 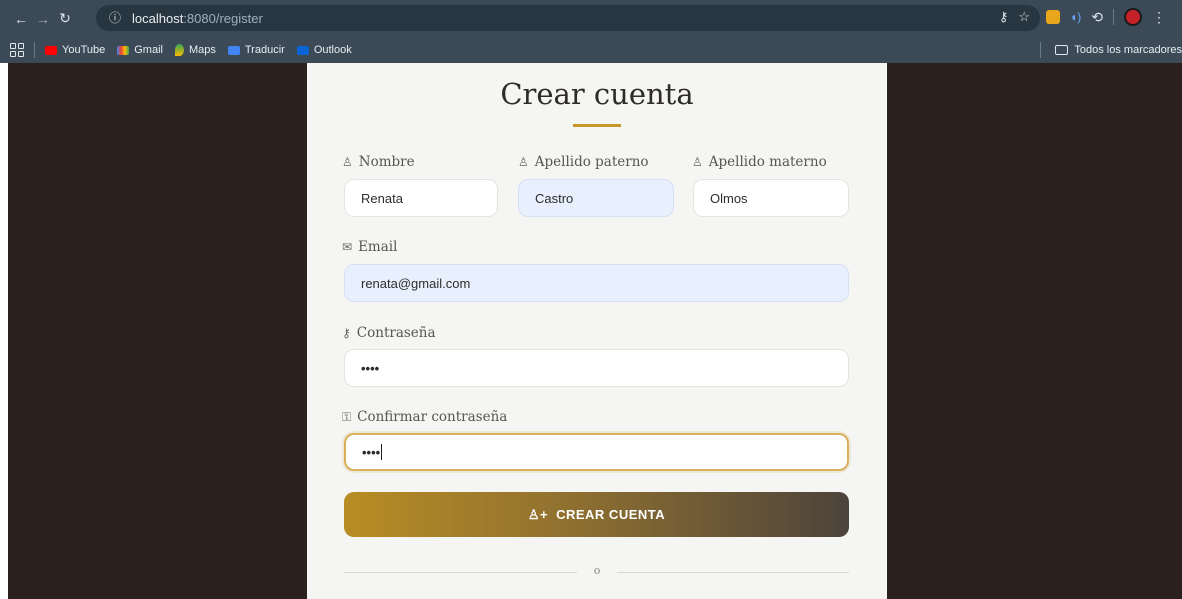 What do you see at coordinates (264, 50) in the screenshot?
I see `bookmark-label: Traducir` at bounding box center [264, 50].